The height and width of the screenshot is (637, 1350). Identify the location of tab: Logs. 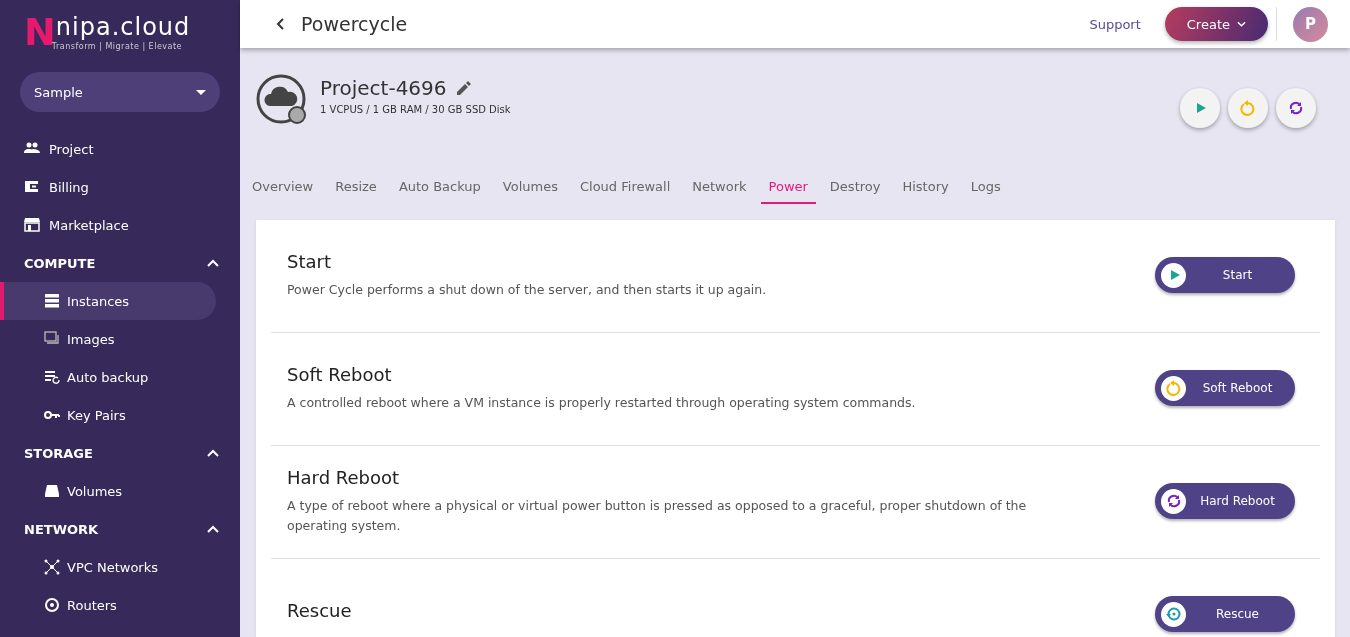
(985, 186).